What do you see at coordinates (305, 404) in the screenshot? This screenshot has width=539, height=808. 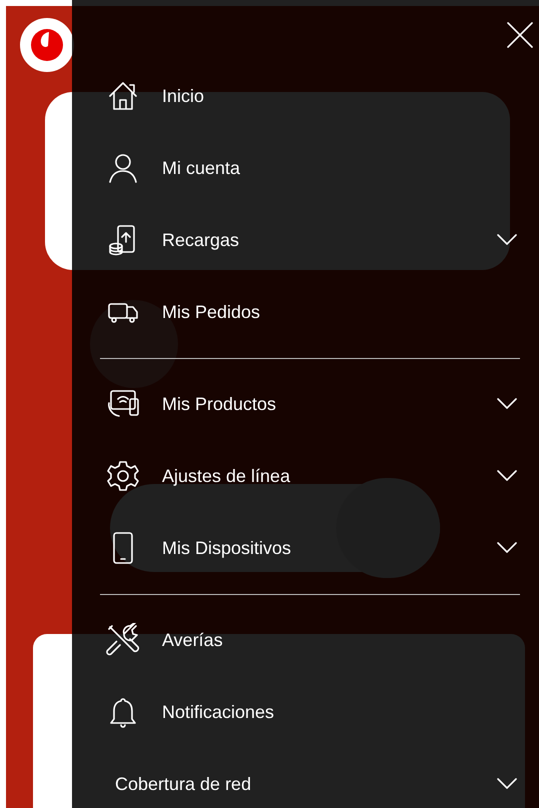 I see `menu-item: Mis Productos` at bounding box center [305, 404].